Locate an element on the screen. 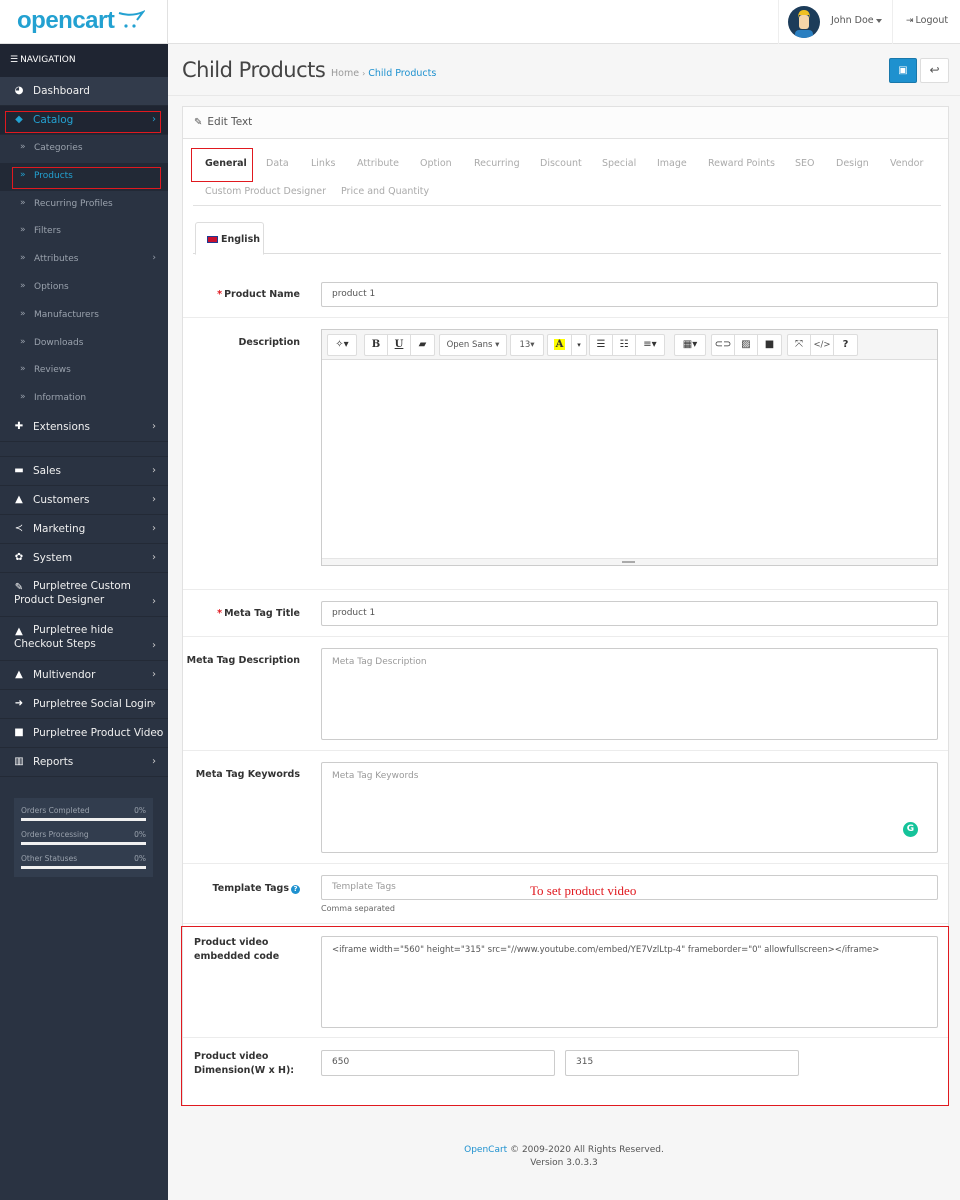 The height and width of the screenshot is (1200, 960). tab-design: Design is located at coordinates (852, 163).